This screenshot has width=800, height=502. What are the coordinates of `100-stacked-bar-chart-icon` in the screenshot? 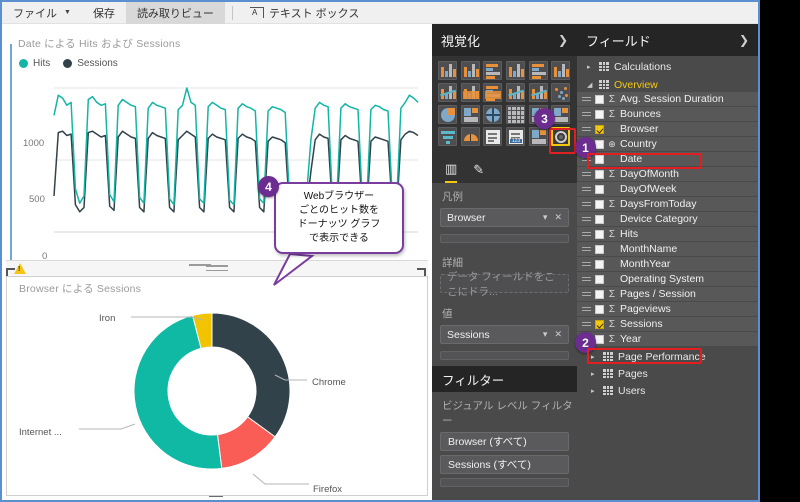 It's located at (538, 70).